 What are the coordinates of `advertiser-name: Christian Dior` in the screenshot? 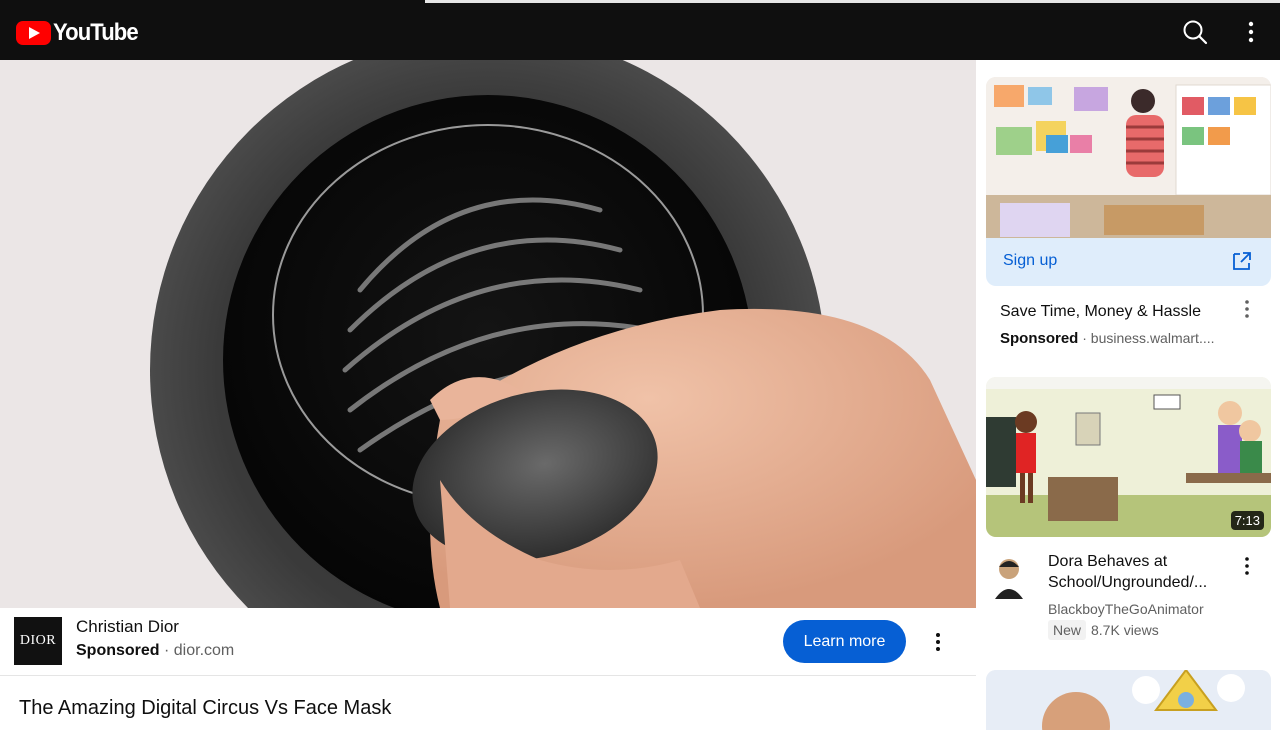 It's located at (127, 626).